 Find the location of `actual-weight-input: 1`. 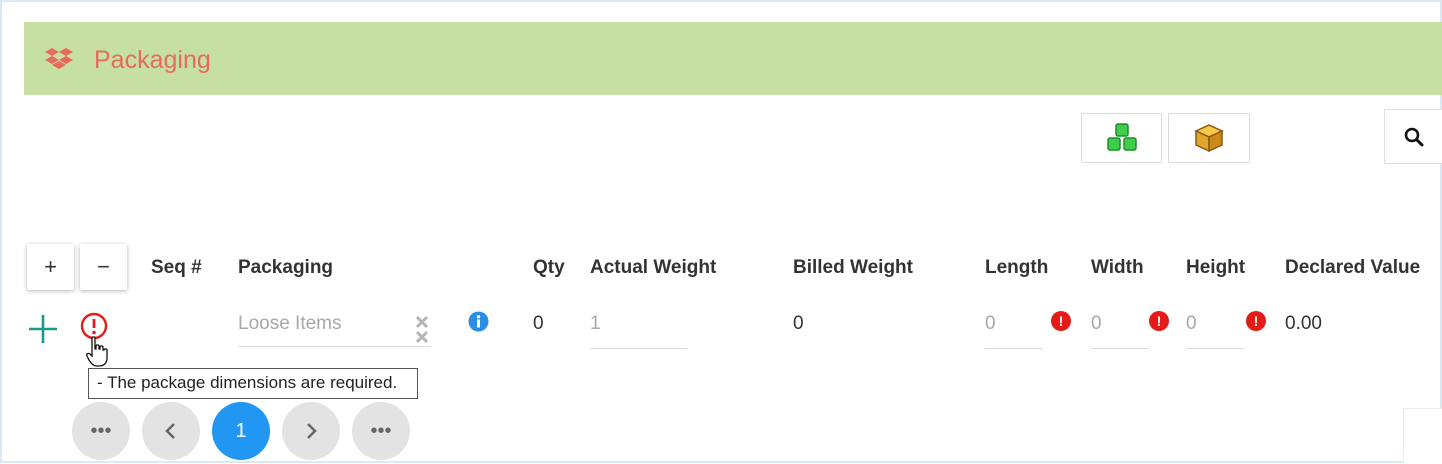

actual-weight-input: 1 is located at coordinates (595, 324).